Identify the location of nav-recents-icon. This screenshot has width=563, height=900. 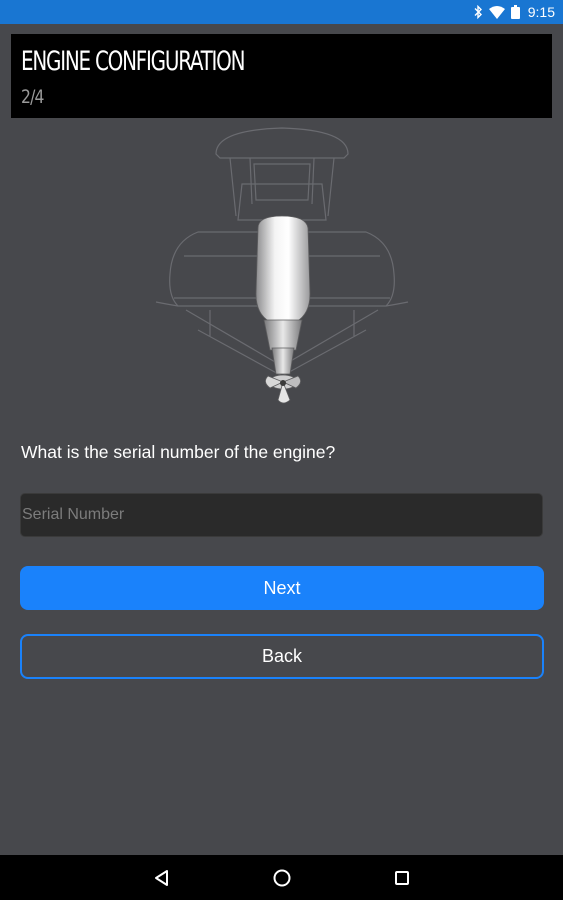
(402, 878).